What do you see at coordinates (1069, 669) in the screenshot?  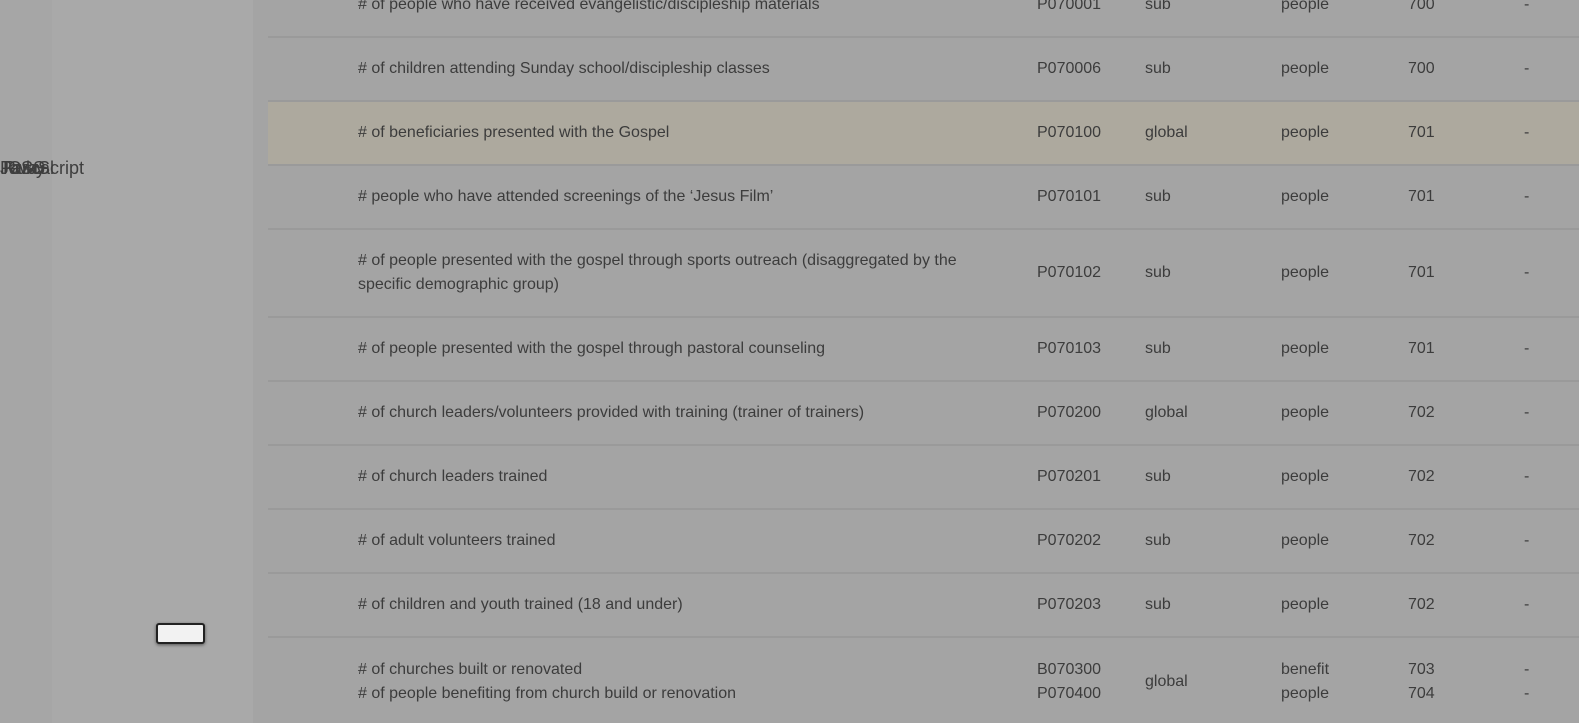 I see `indicator-code-text: B070300` at bounding box center [1069, 669].